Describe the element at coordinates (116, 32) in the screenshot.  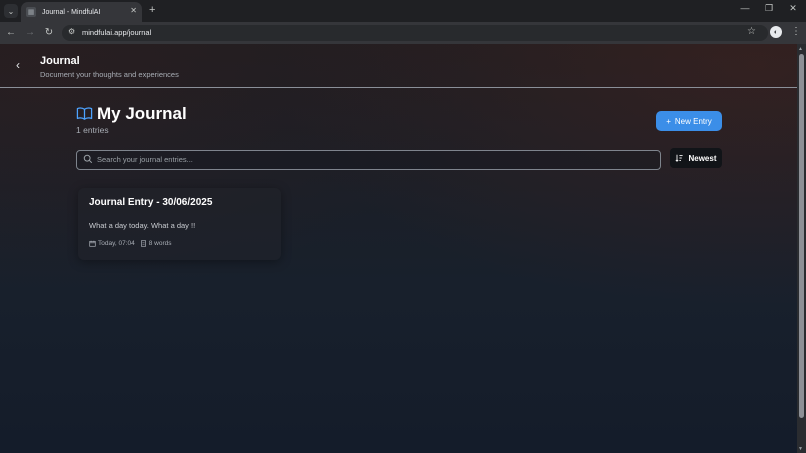
I see `url-text: mindfulai.app/journal` at that location.